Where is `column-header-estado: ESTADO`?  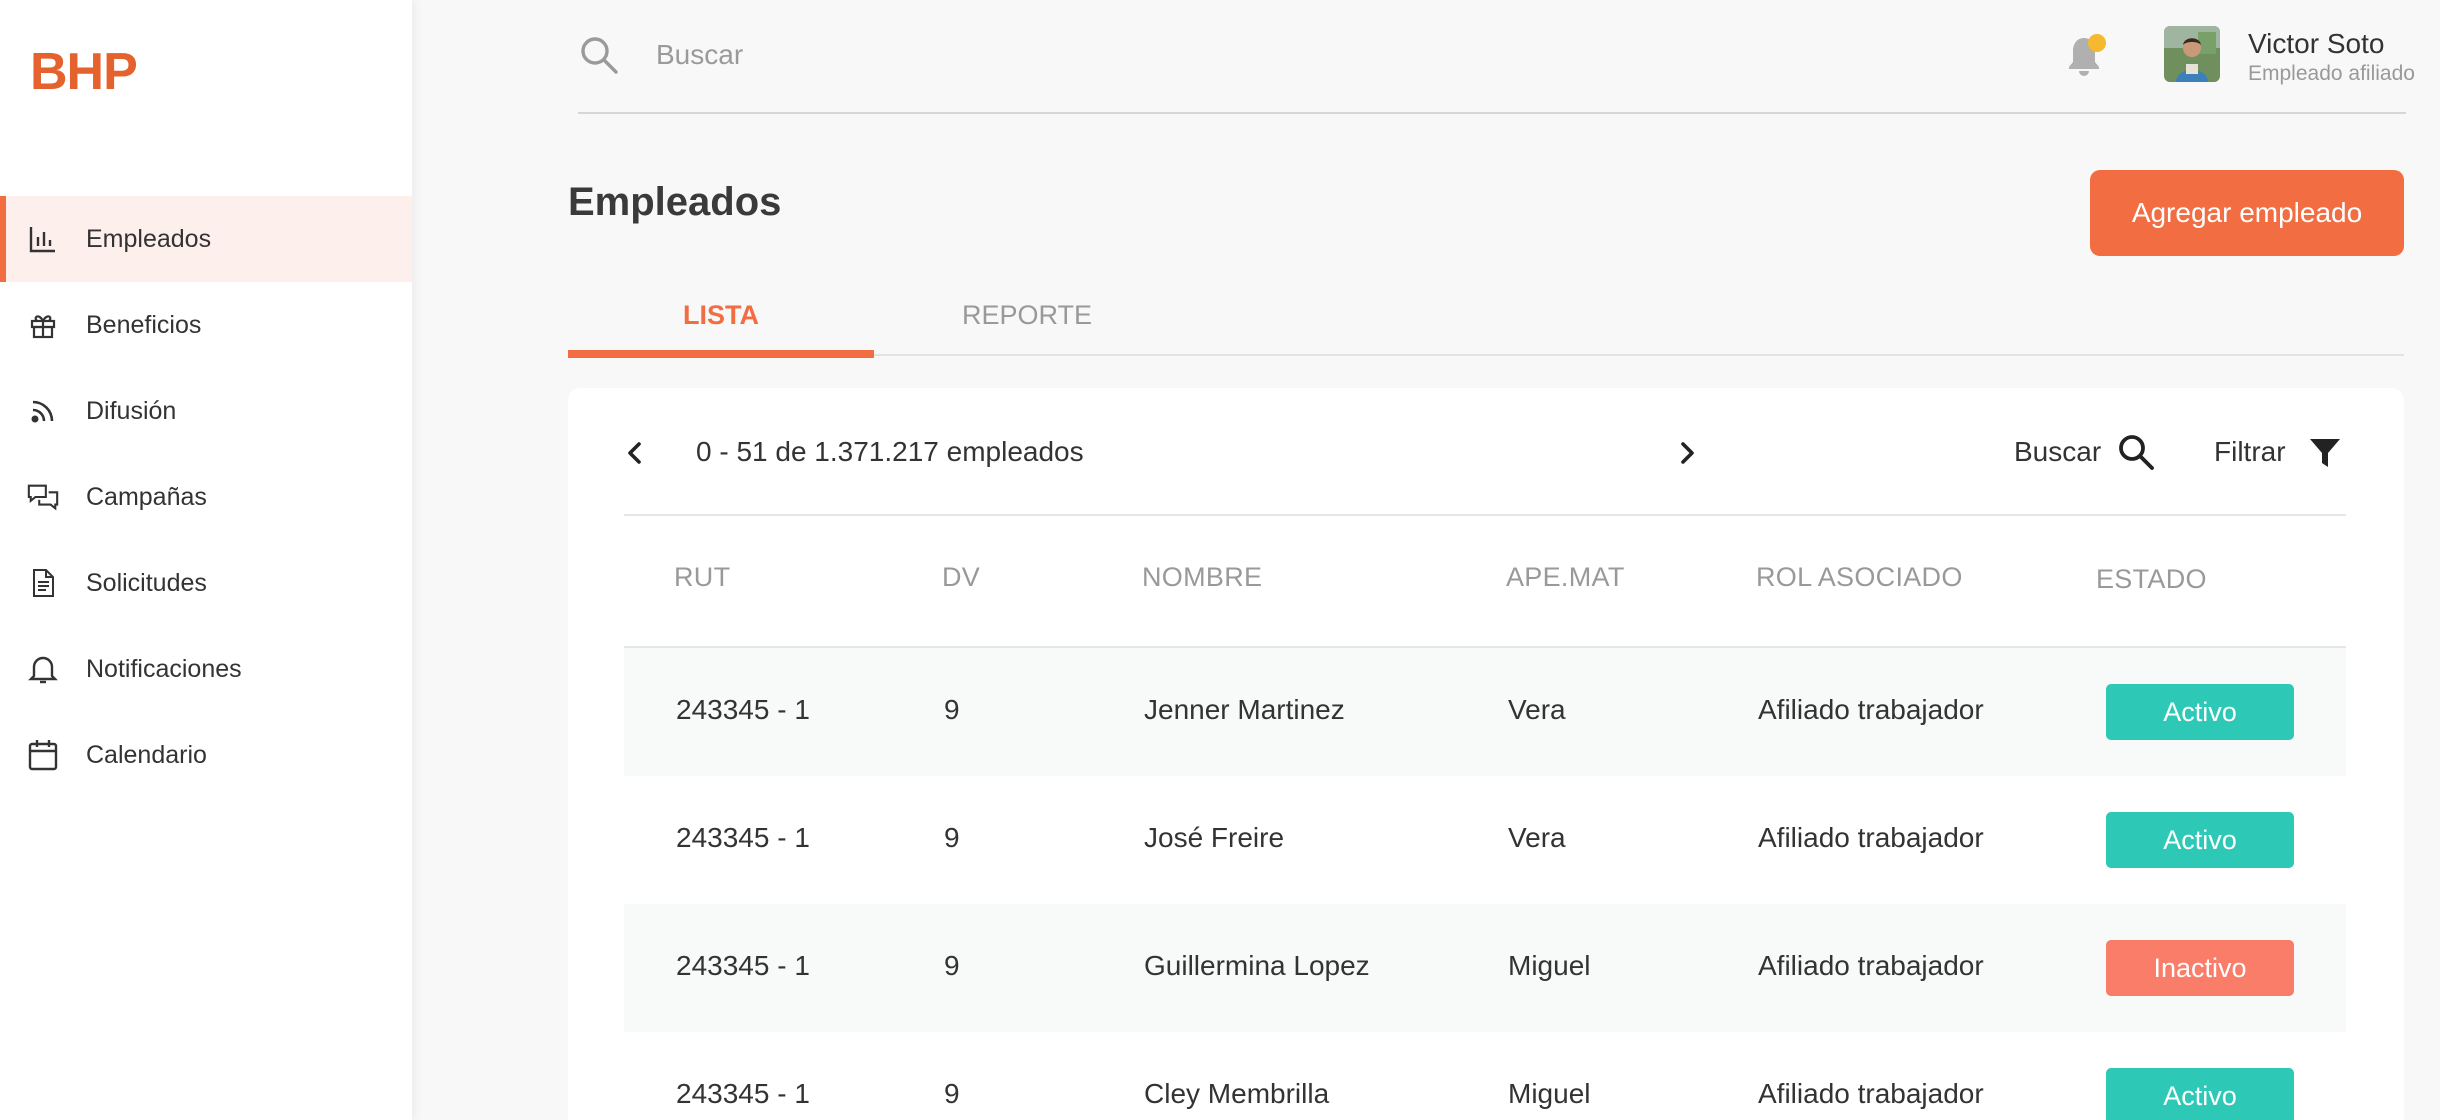
column-header-estado: ESTADO is located at coordinates (2151, 579).